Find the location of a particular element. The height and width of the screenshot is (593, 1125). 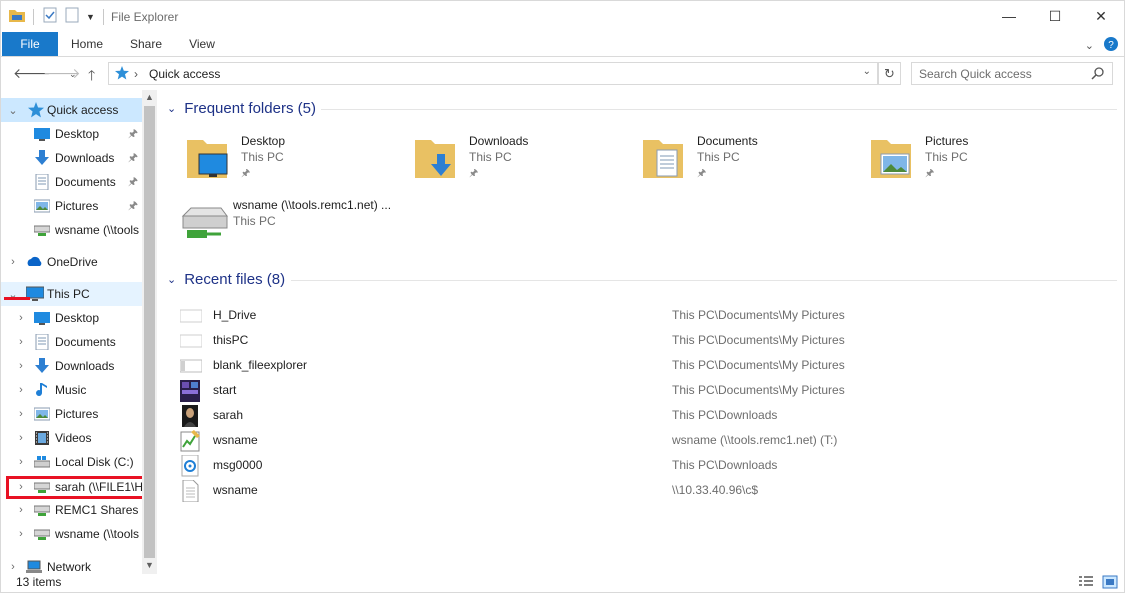

nav-qa-desktop: Desktop 🖈 is located at coordinates (71, 134).